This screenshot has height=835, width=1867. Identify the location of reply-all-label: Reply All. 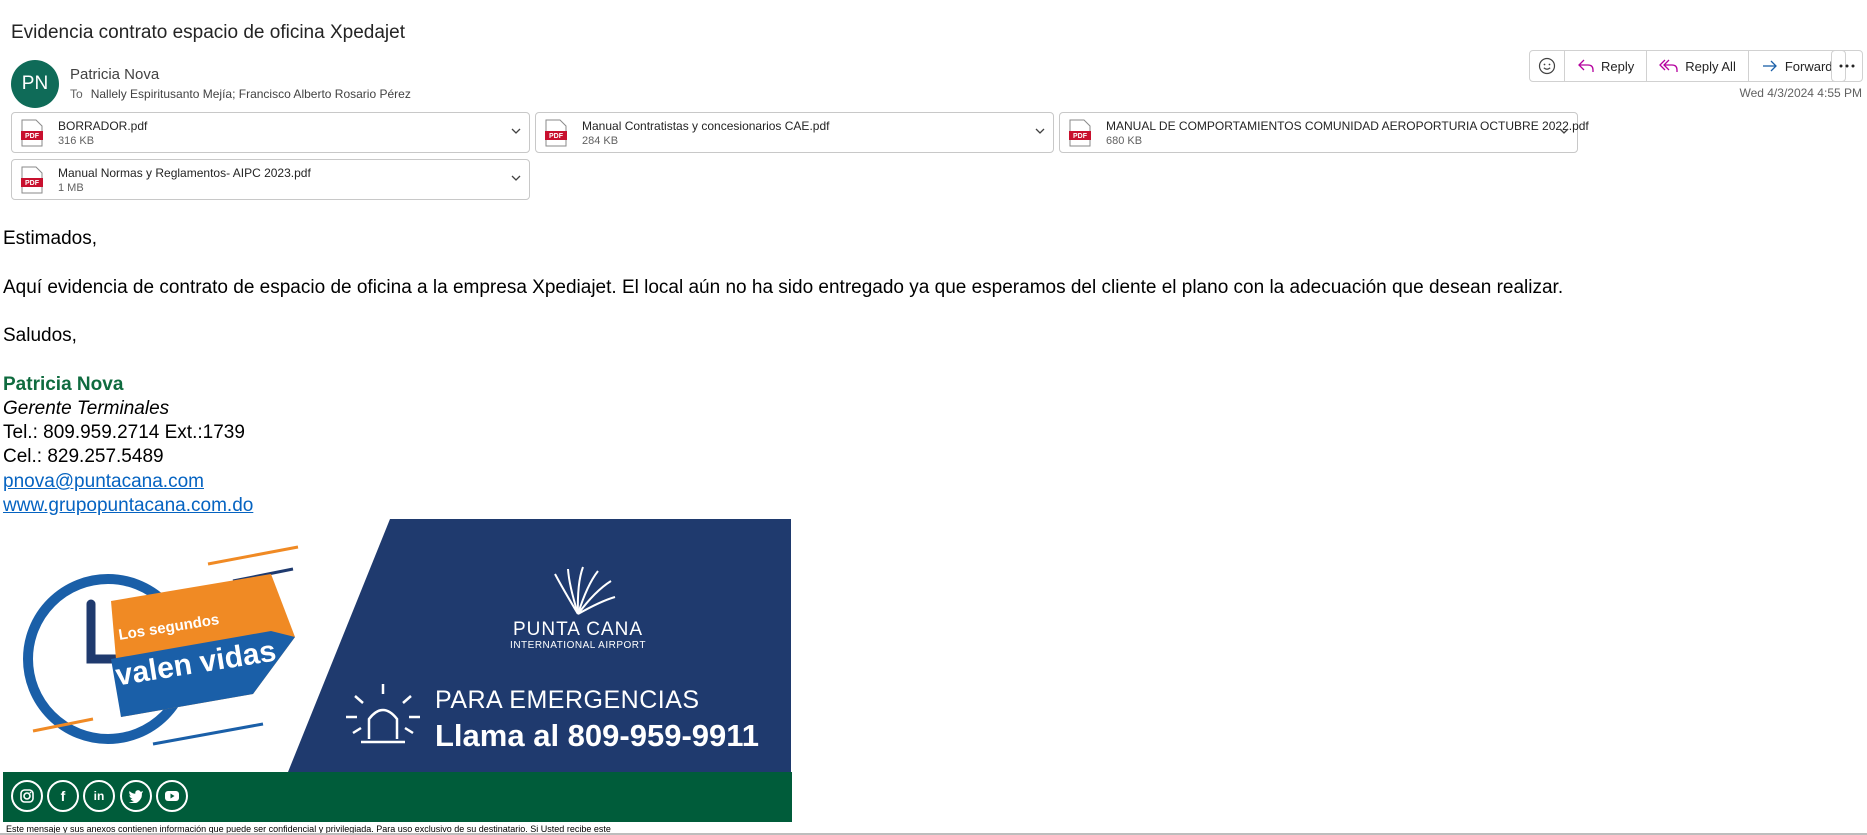
(1710, 66).